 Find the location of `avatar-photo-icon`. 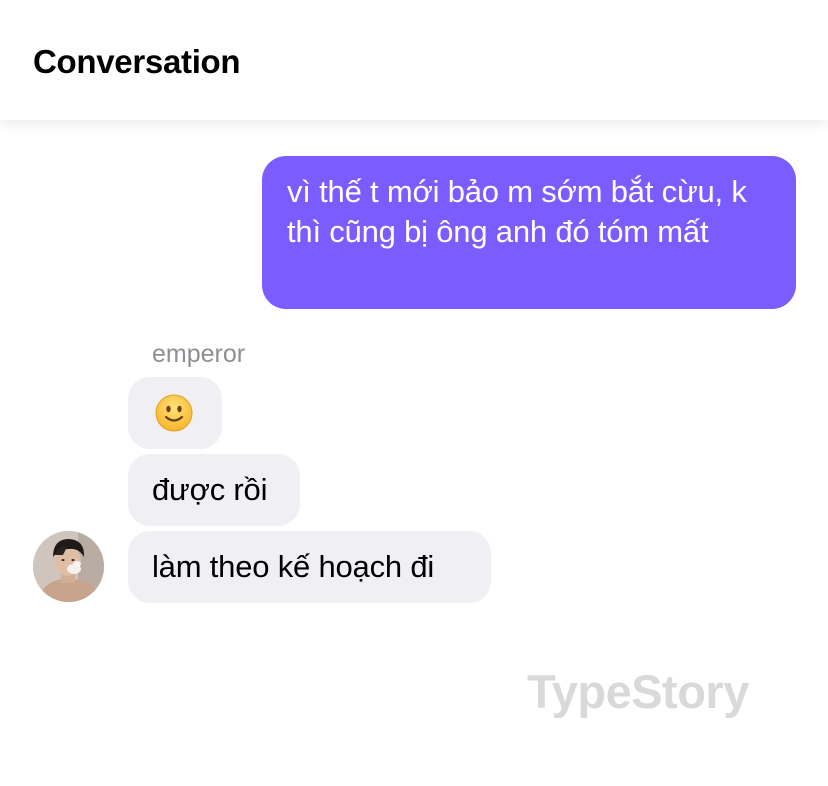

avatar-photo-icon is located at coordinates (68, 566).